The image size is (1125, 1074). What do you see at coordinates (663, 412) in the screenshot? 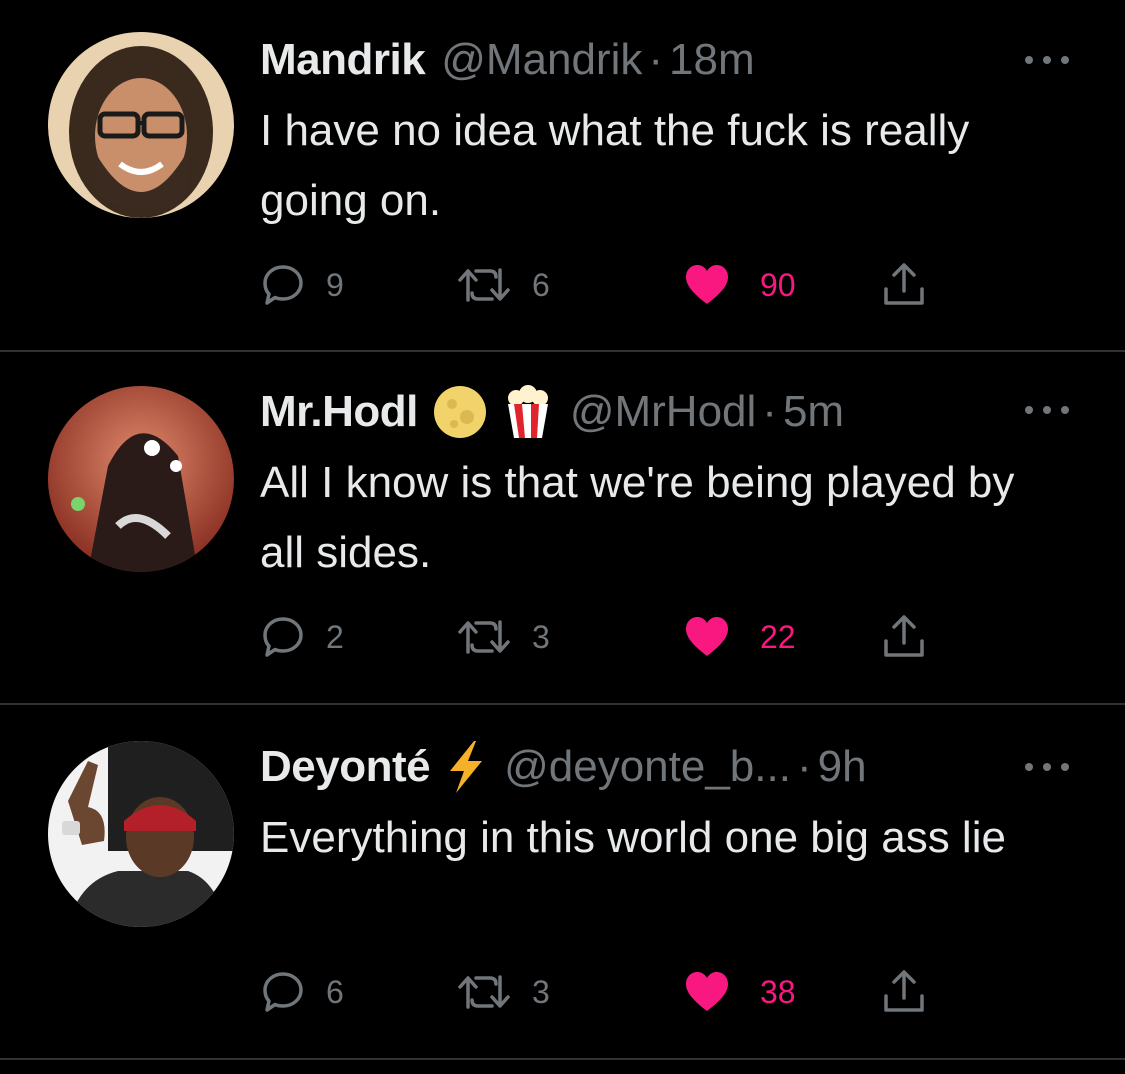
I see `handle: @MrHodl` at bounding box center [663, 412].